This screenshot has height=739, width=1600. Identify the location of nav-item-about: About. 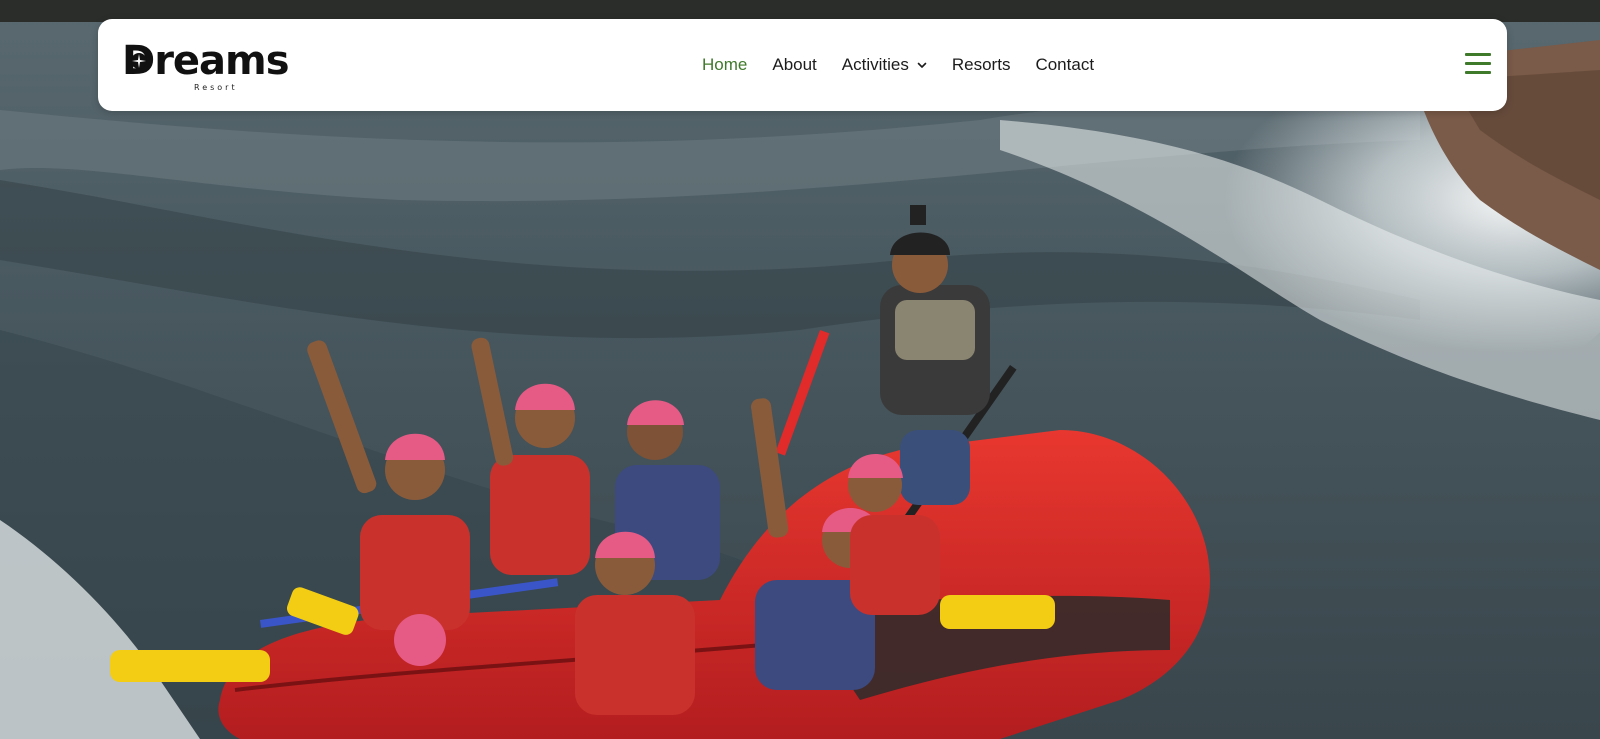
(794, 65).